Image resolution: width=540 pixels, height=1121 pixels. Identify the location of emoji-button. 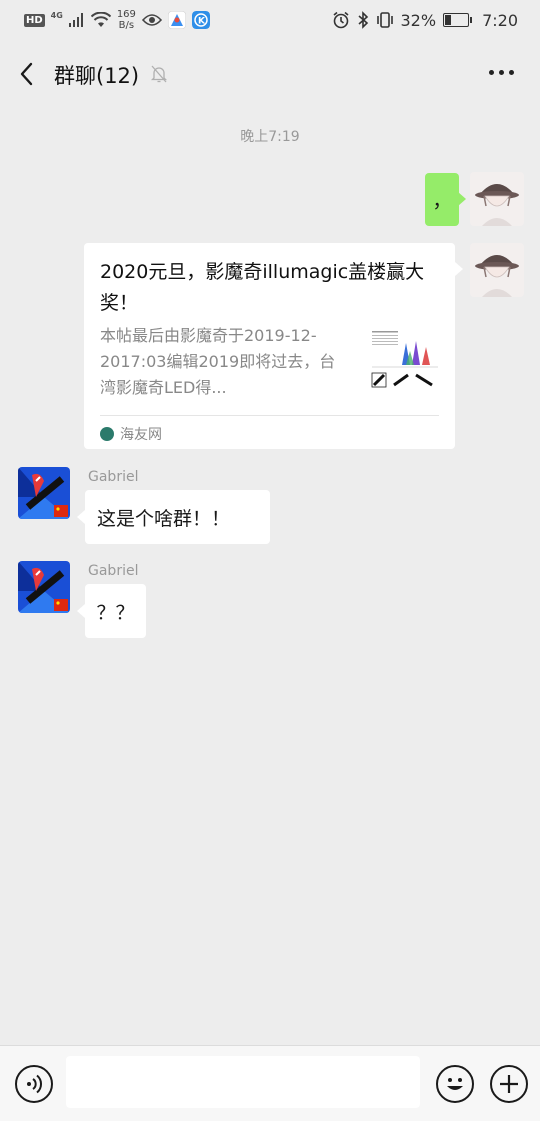
(455, 1084).